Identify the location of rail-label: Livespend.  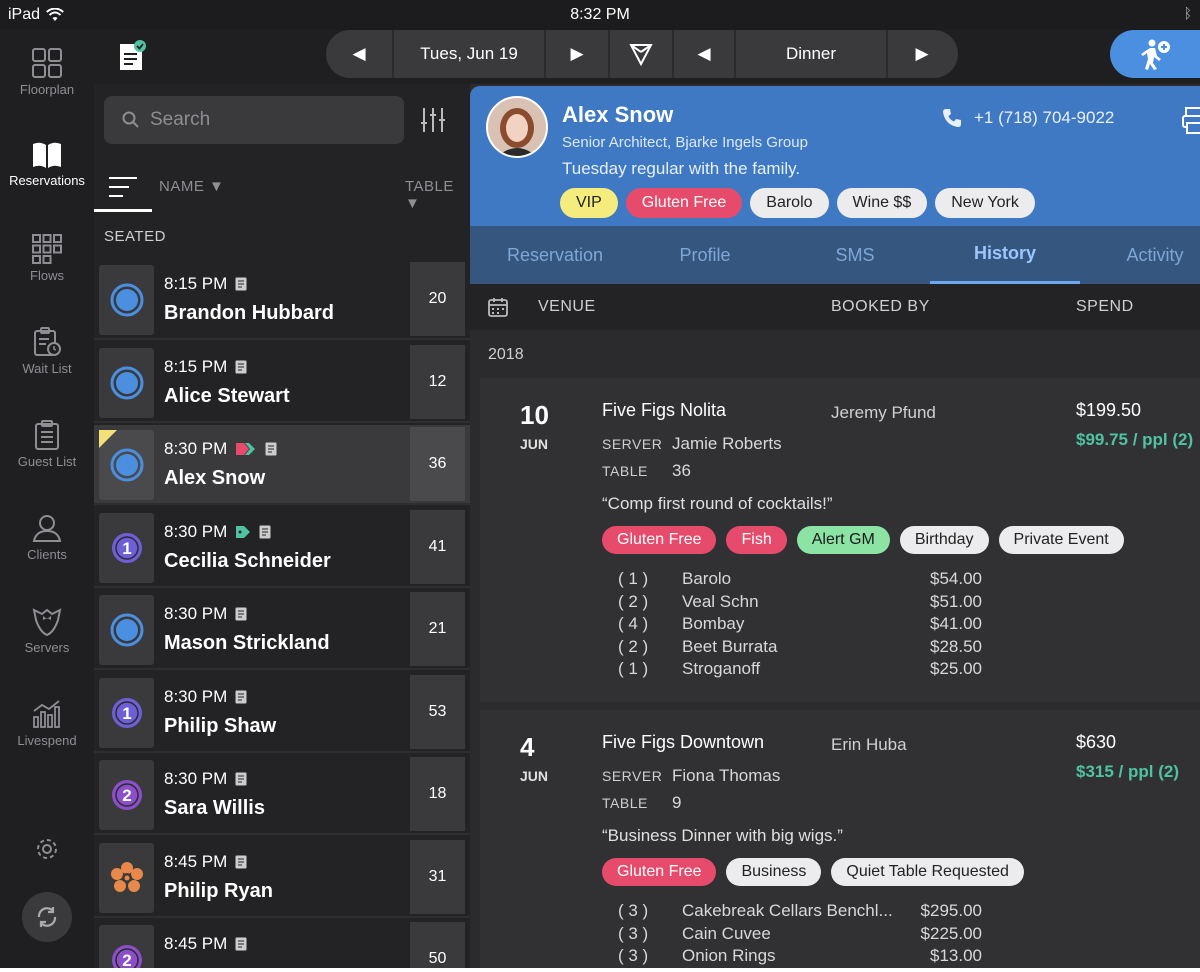
(47, 740).